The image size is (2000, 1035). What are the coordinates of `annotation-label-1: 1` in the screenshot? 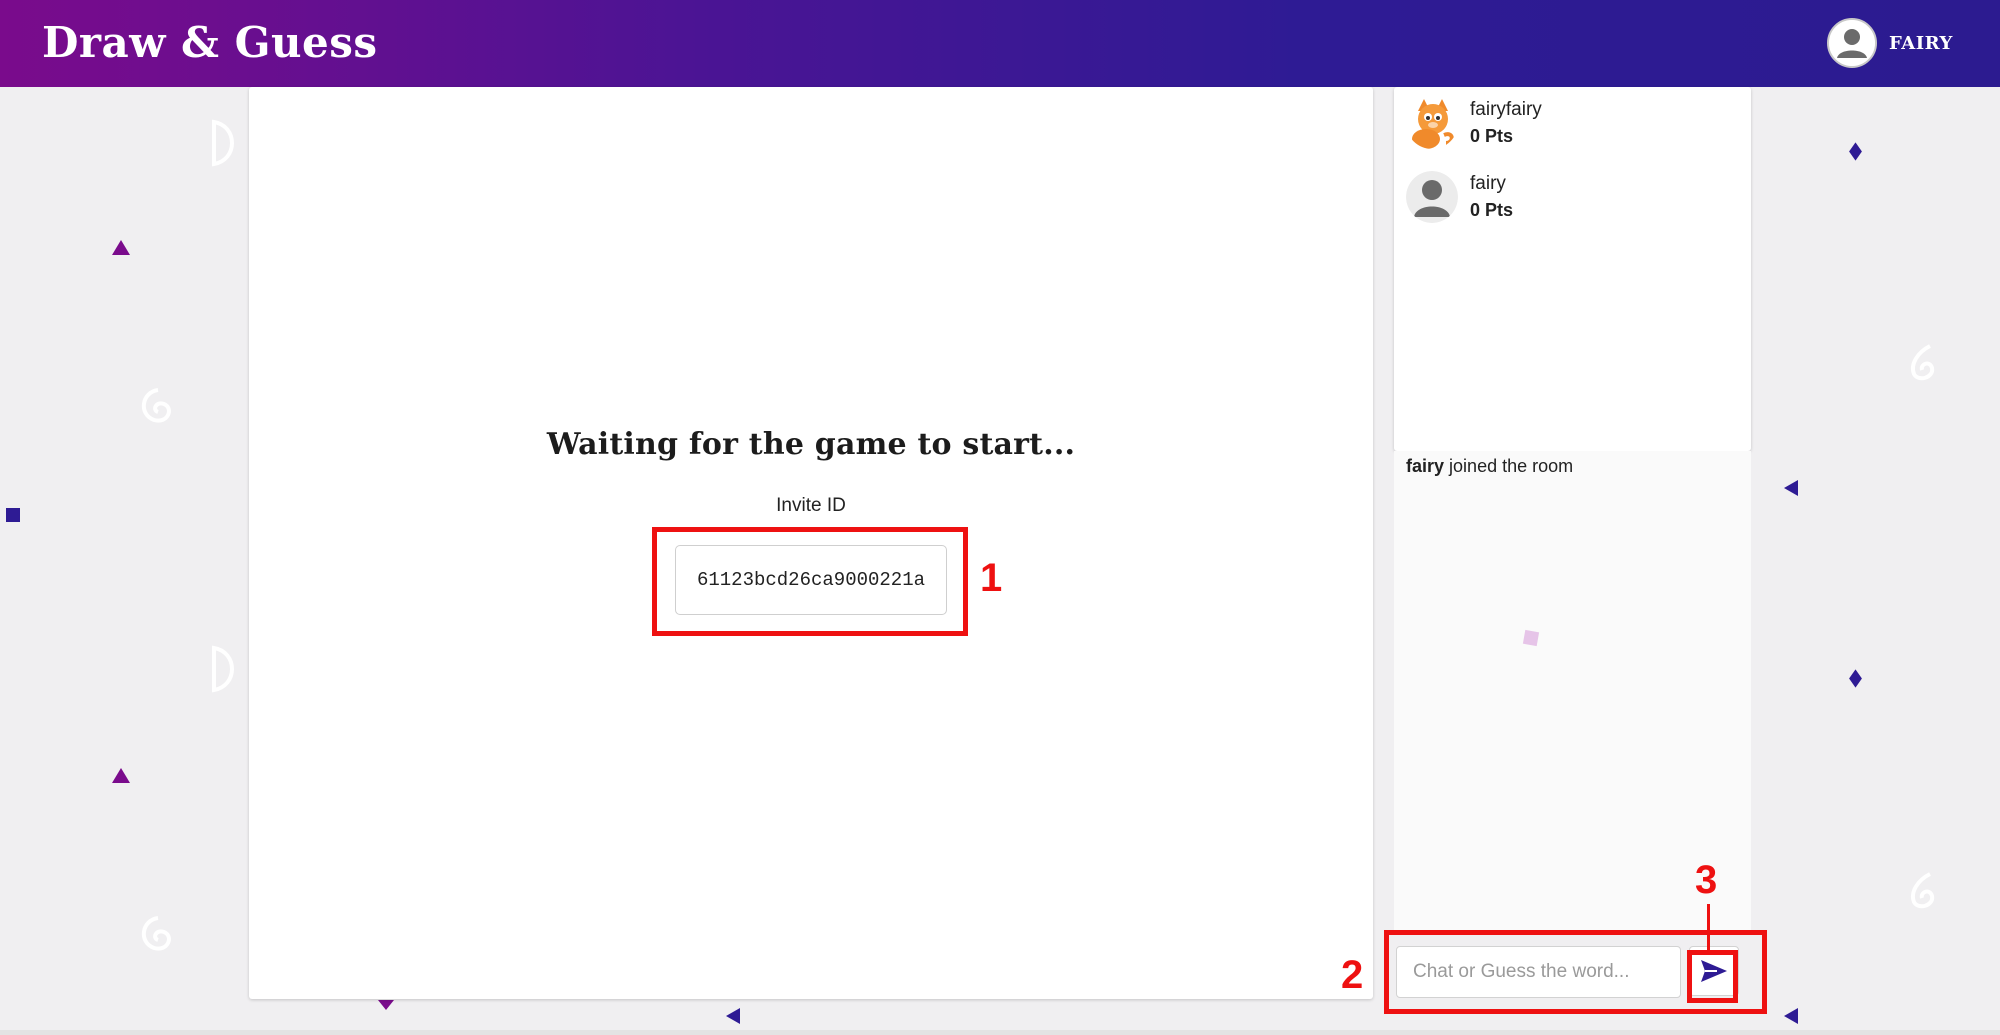 It's located at (991, 578).